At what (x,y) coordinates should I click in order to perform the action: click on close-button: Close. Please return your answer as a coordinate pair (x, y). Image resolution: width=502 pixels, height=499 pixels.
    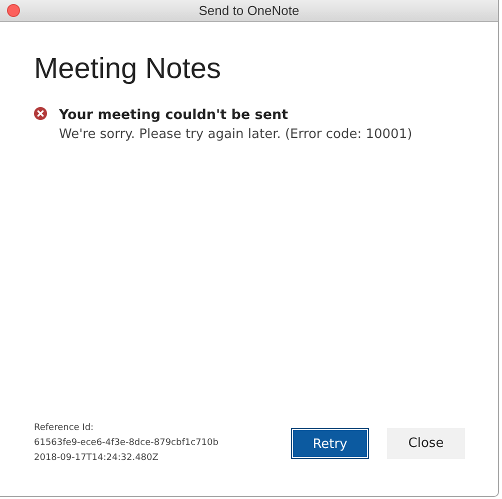
    Looking at the image, I should click on (426, 443).